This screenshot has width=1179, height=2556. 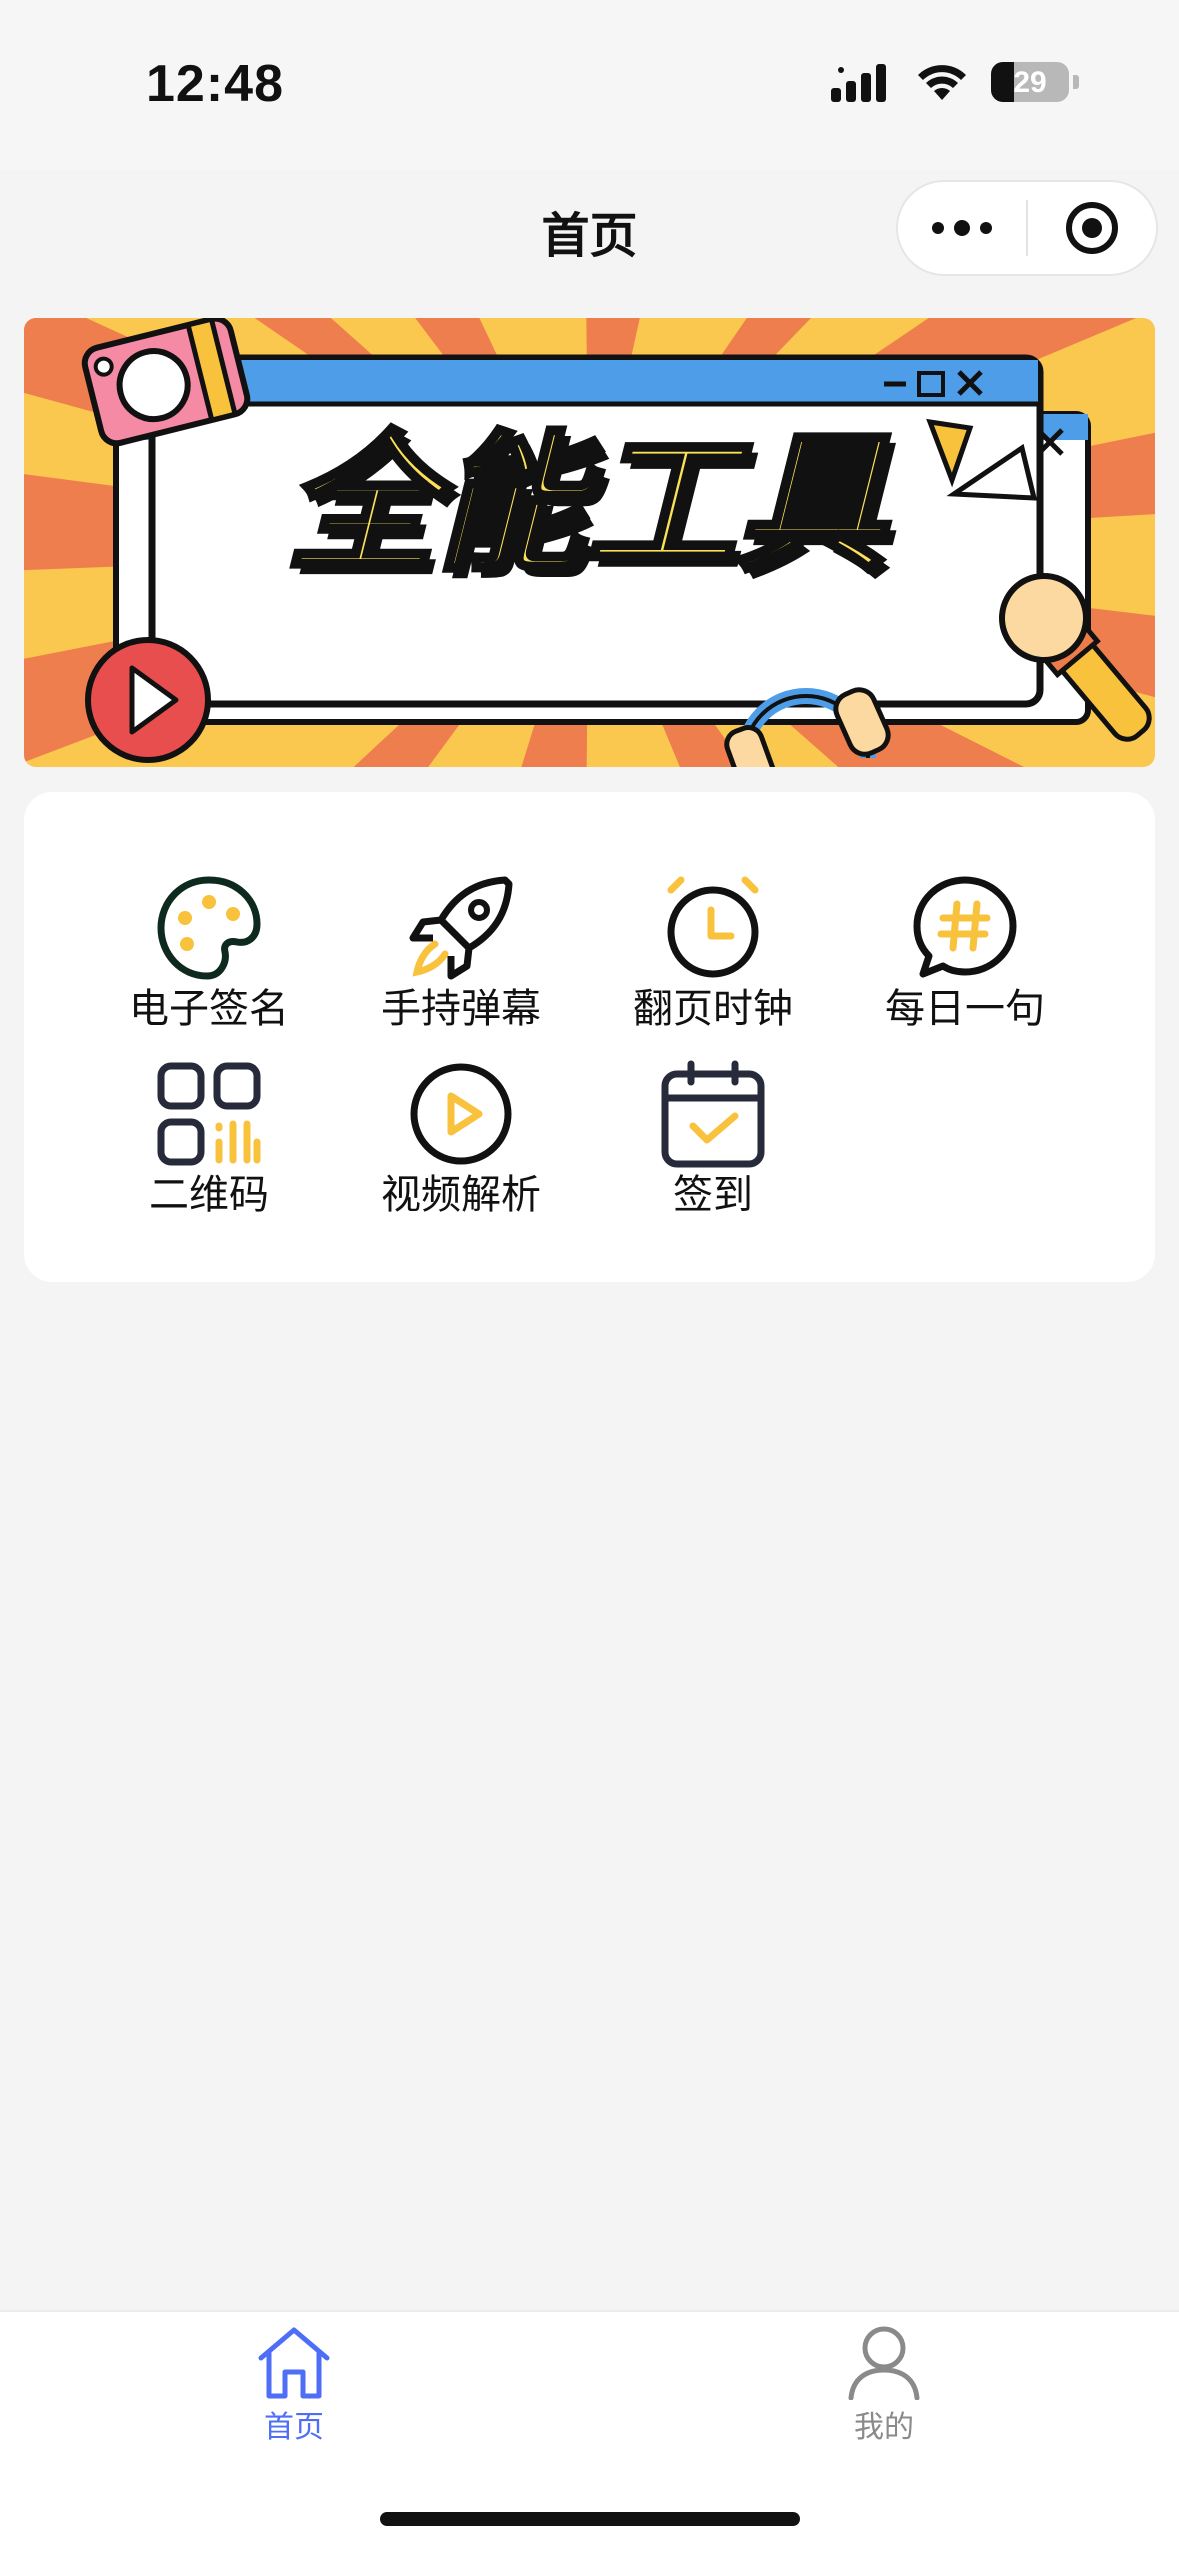 What do you see at coordinates (209, 1114) in the screenshot?
I see `qrcode-icon` at bounding box center [209, 1114].